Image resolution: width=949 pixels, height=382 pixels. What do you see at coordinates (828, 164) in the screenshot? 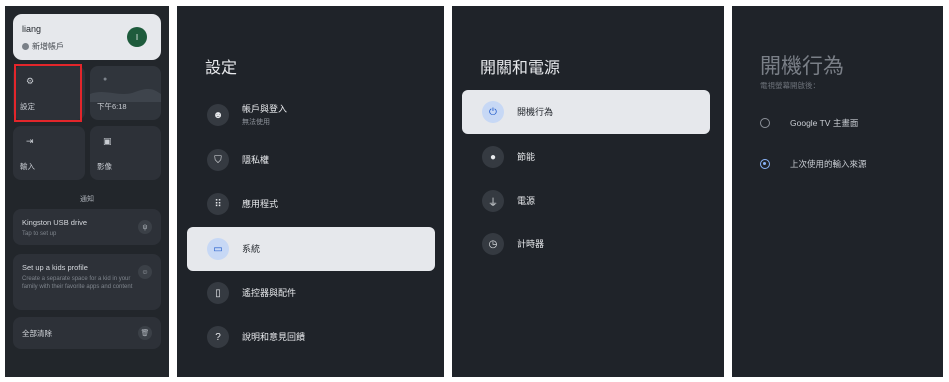
I see `option-label: 上次使用的輸入來源` at bounding box center [828, 164].